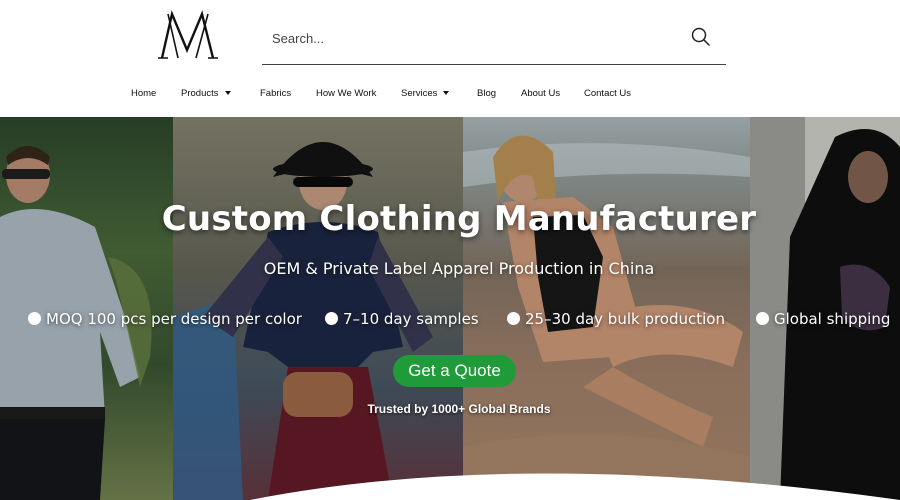 This screenshot has height=500, width=900. Describe the element at coordinates (411, 319) in the screenshot. I see `bullet-text: 7–10 day samples` at that location.